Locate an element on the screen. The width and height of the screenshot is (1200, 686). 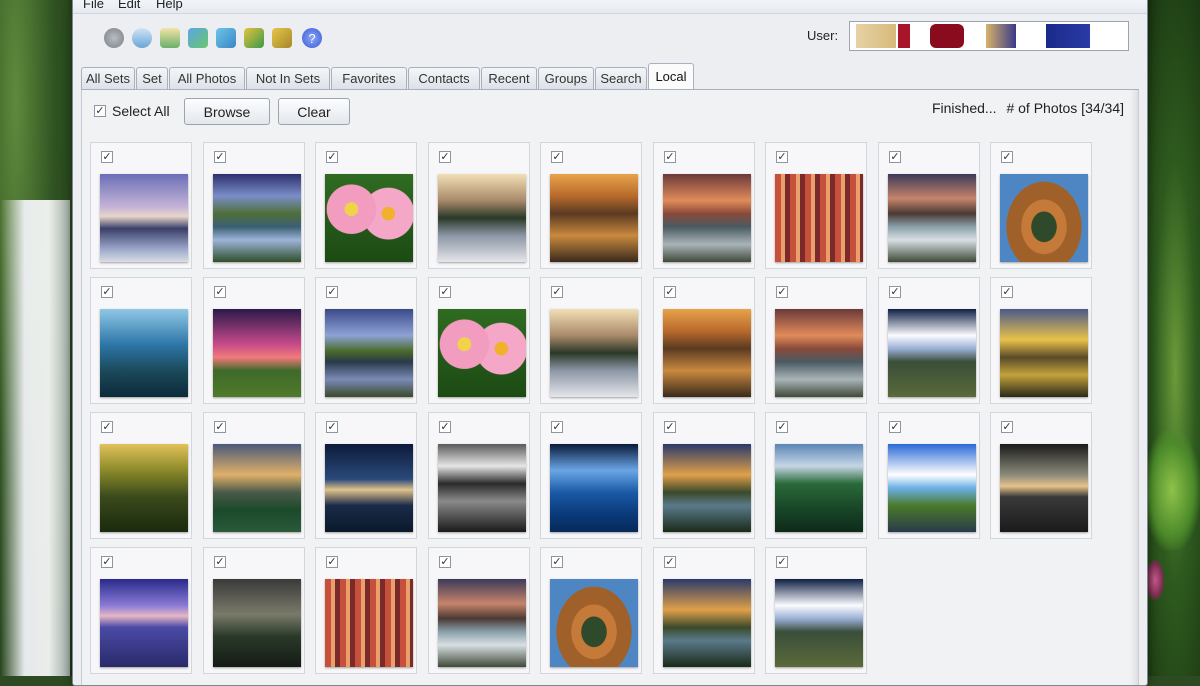
tab-recent: Recent is located at coordinates (509, 78).